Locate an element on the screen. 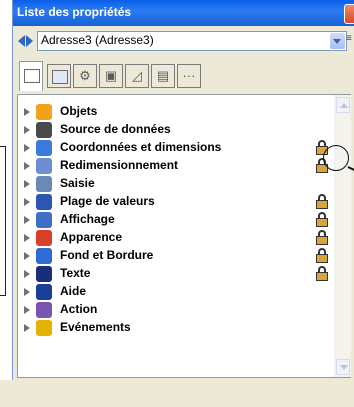  tab-list-icon is located at coordinates (31, 76).